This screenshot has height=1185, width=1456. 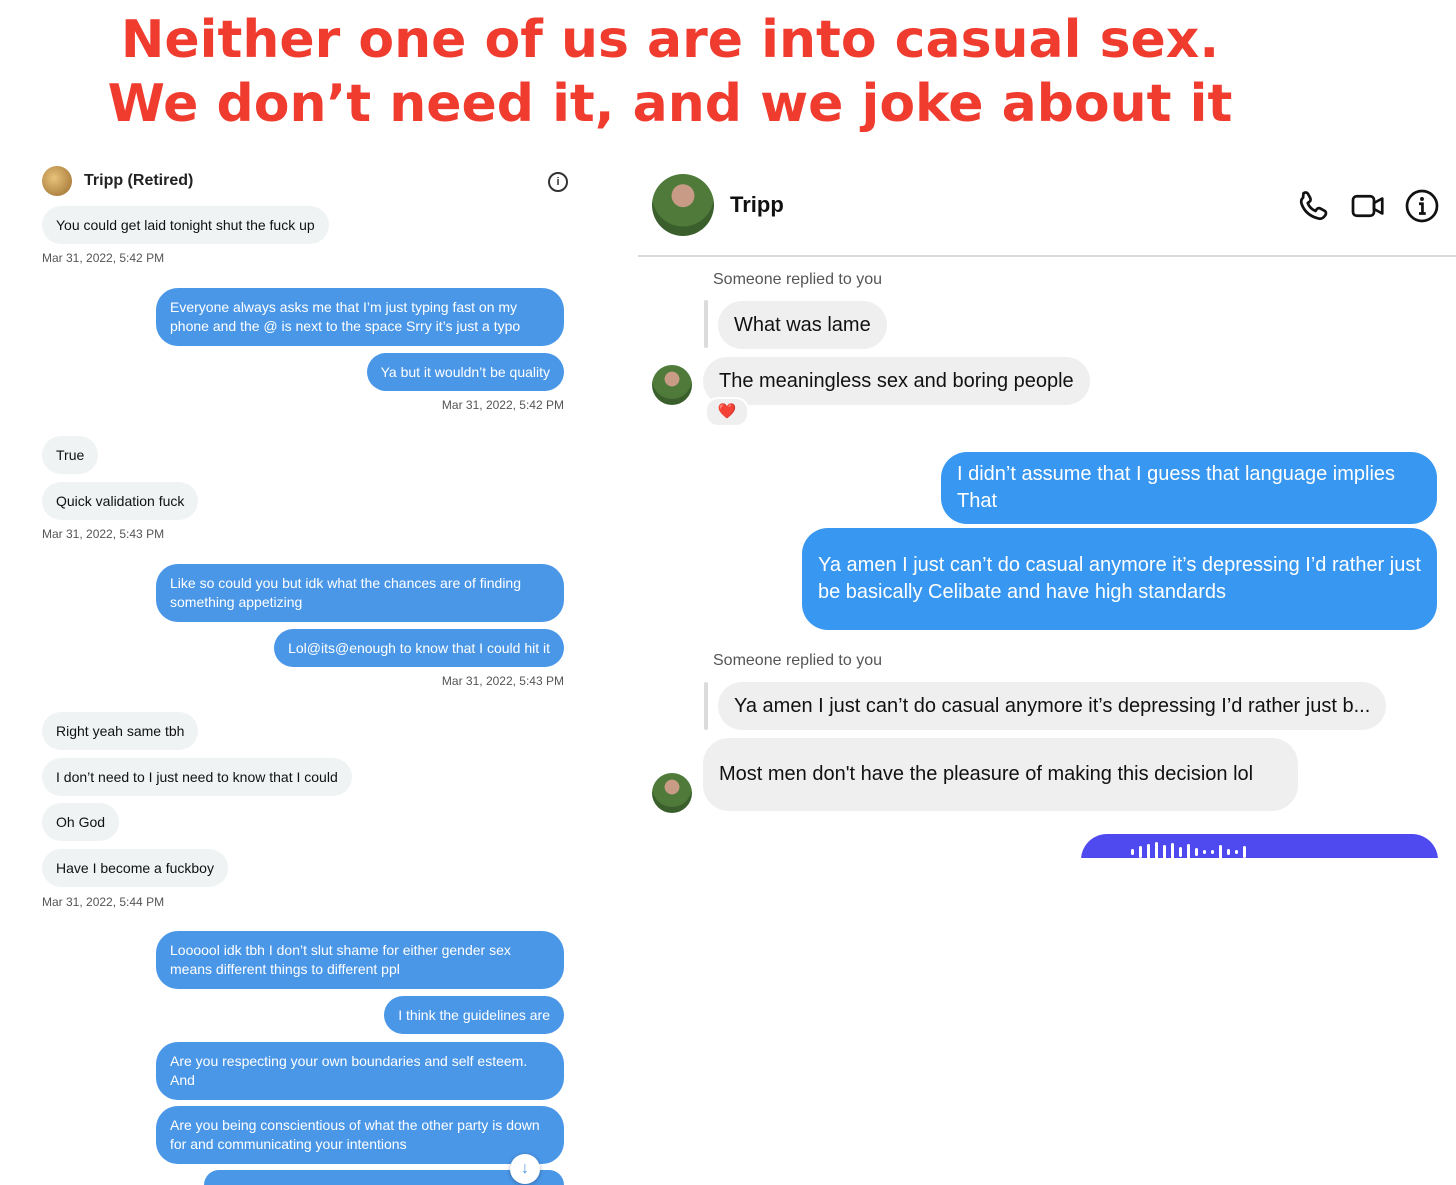 What do you see at coordinates (120, 501) in the screenshot?
I see `incoming-message: Quick validation fuck` at bounding box center [120, 501].